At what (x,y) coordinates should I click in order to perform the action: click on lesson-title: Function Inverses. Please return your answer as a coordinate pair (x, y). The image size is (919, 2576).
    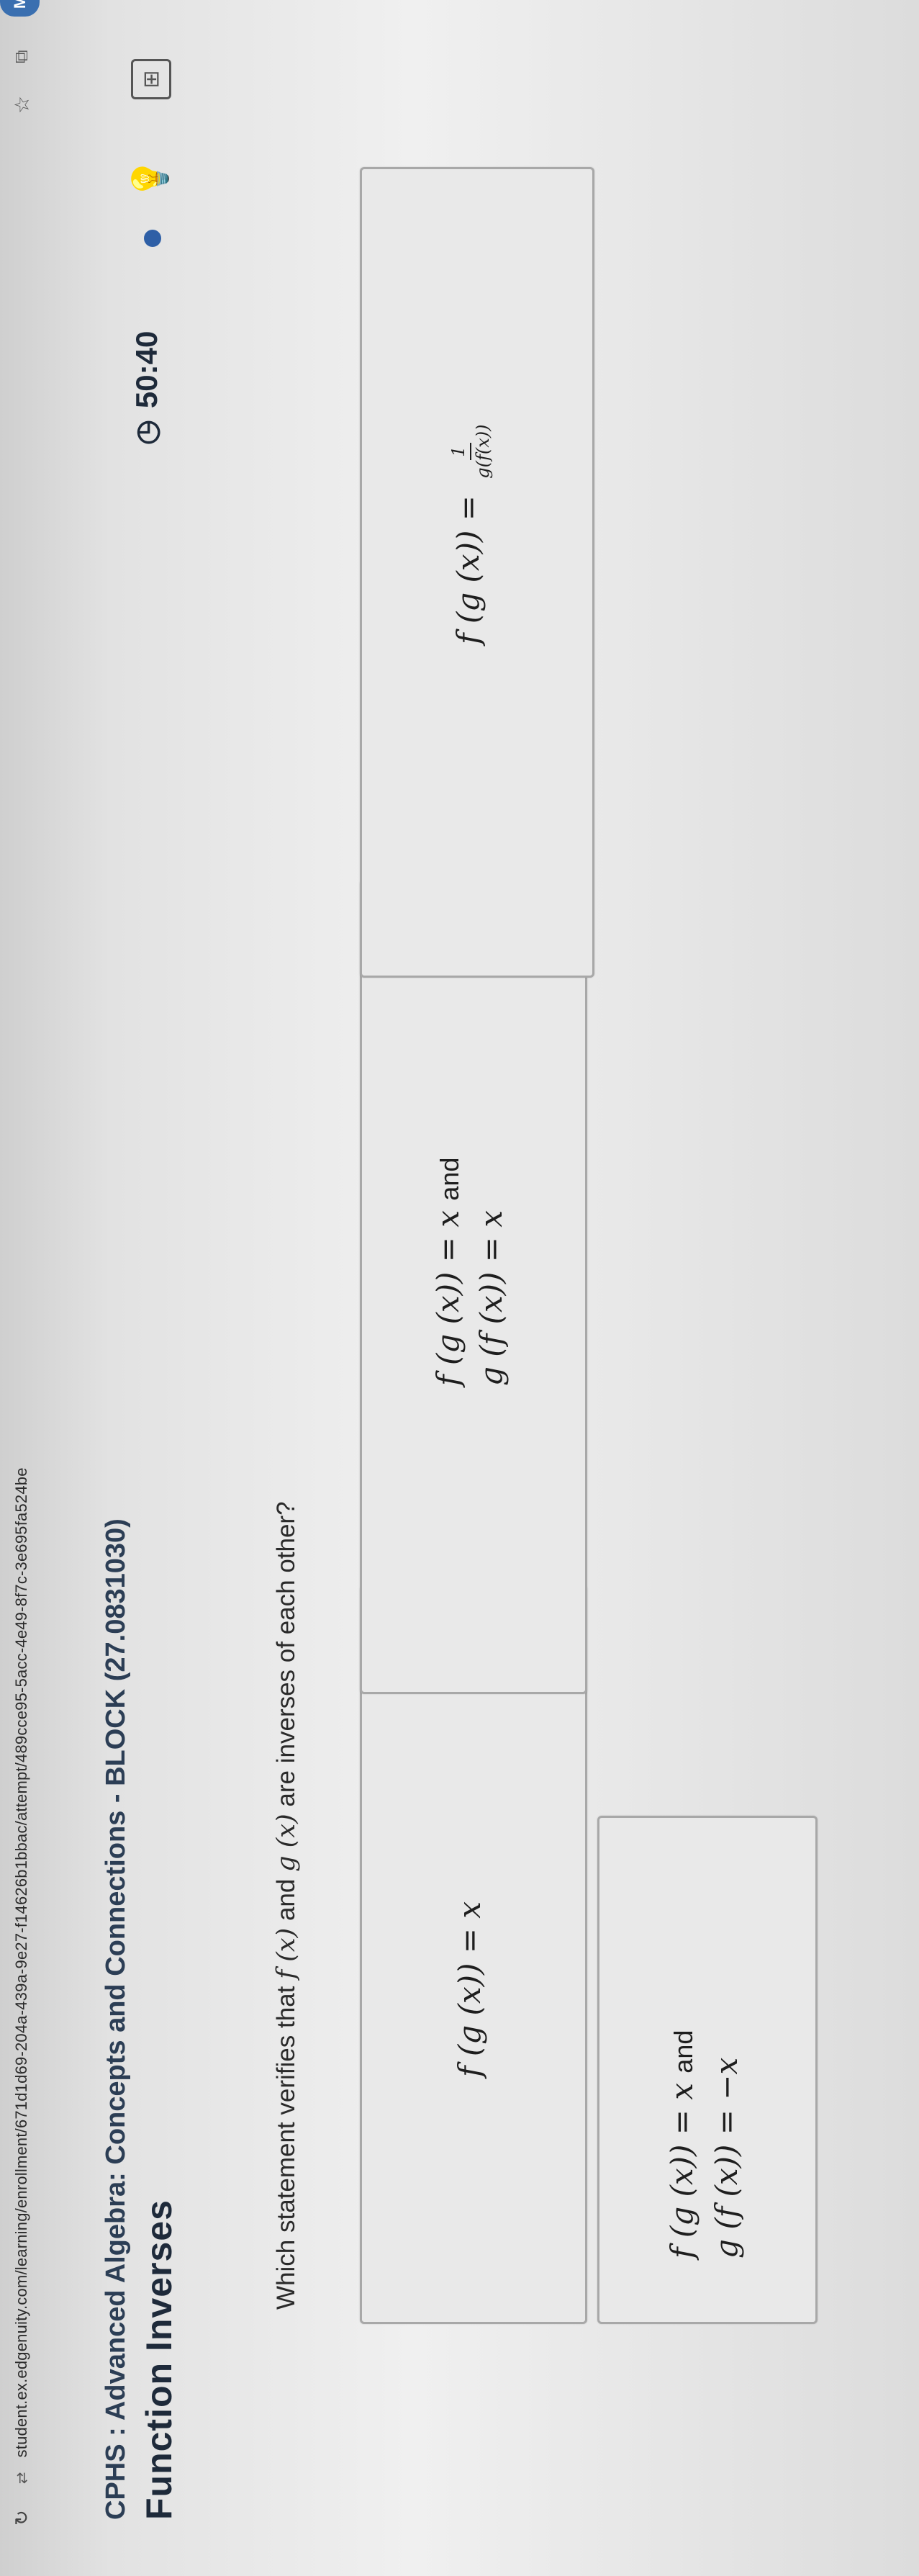
    Looking at the image, I should click on (159, 2359).